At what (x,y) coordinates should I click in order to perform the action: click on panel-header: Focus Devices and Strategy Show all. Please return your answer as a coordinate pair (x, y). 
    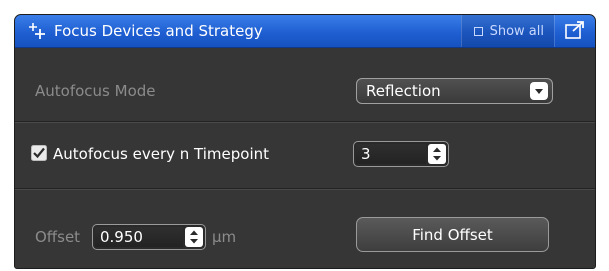
    Looking at the image, I should click on (305, 31).